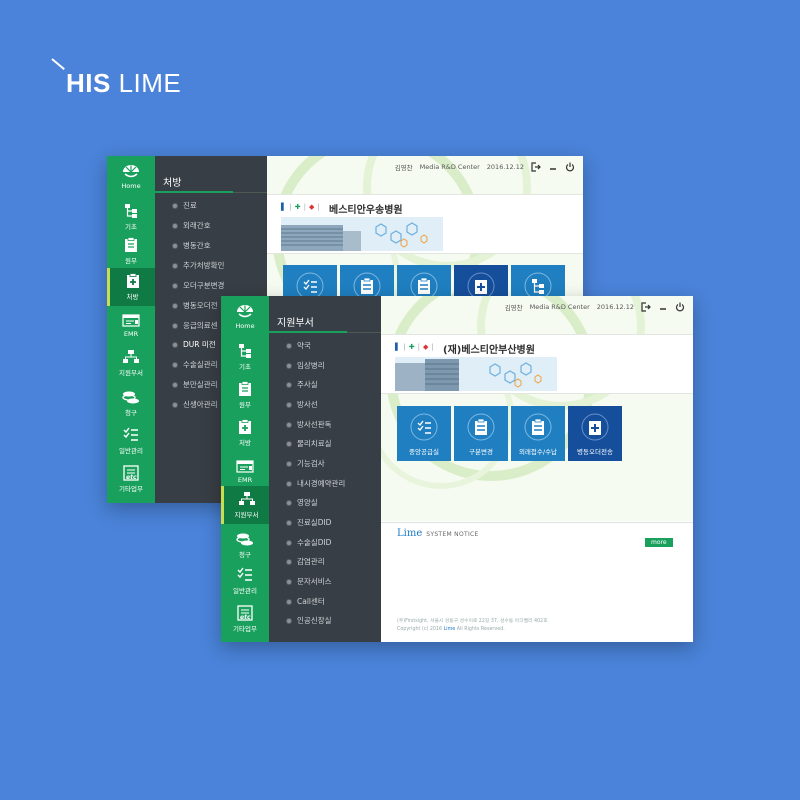  Describe the element at coordinates (306, 561) in the screenshot. I see `menu-item: 감염관리` at that location.